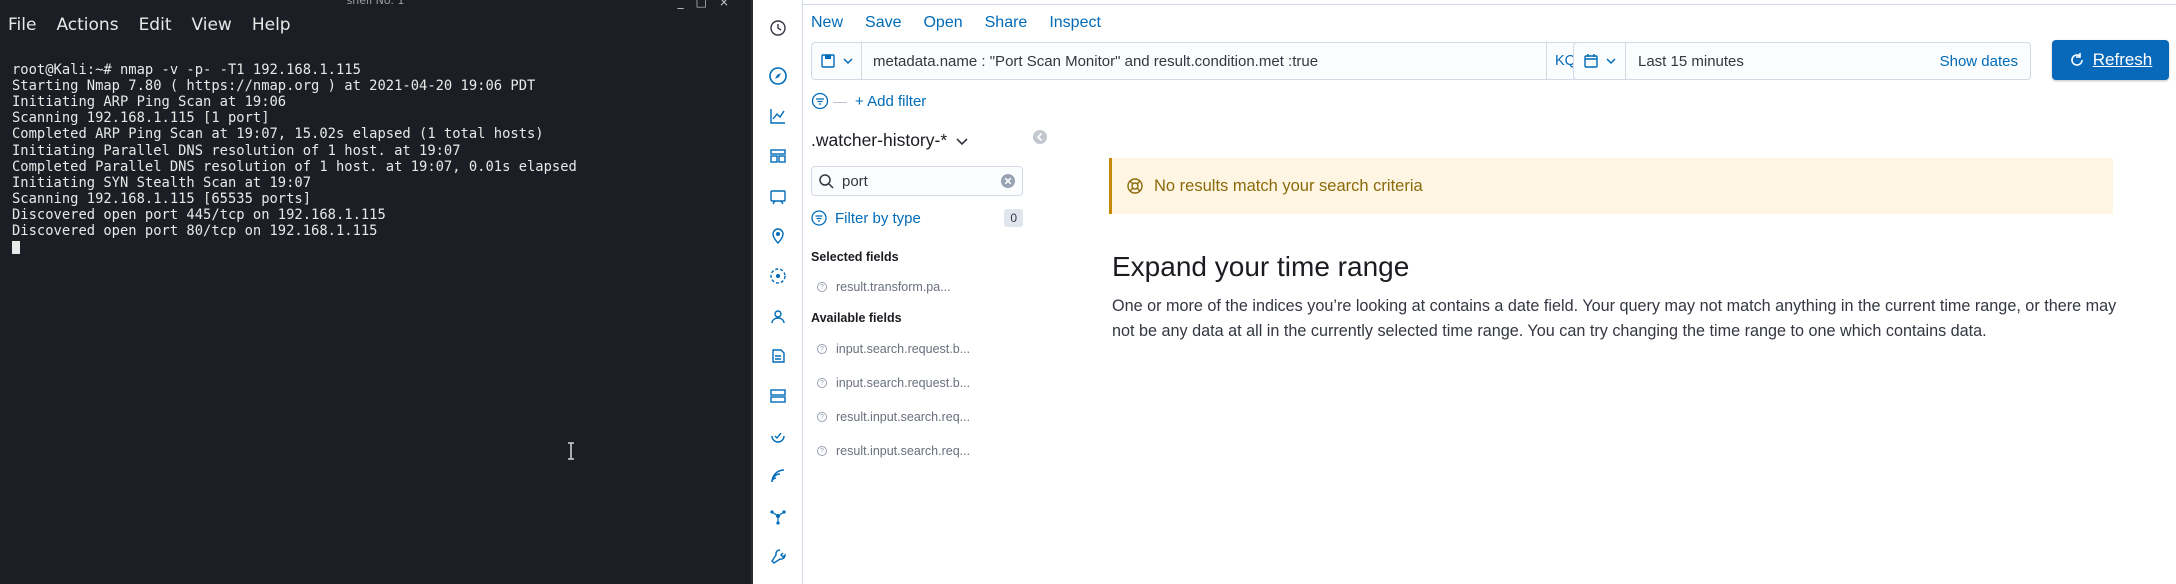 This screenshot has height=584, width=2176. Describe the element at coordinates (826, 181) in the screenshot. I see `search-icon` at that location.